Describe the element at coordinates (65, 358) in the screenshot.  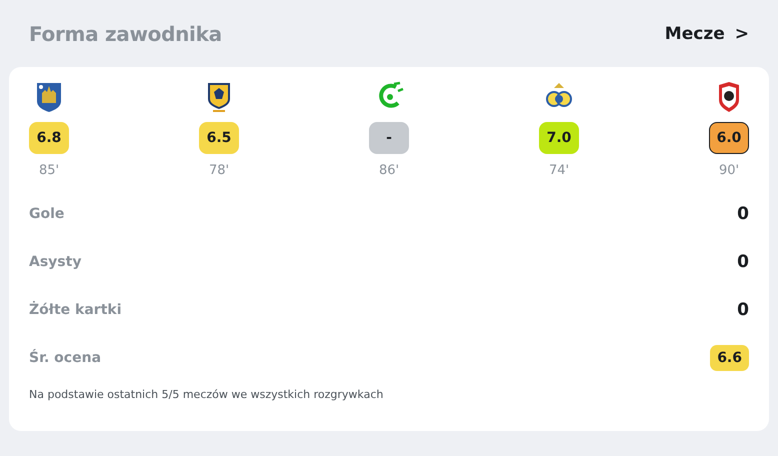
I see `stat-label: Śr. ocena` at that location.